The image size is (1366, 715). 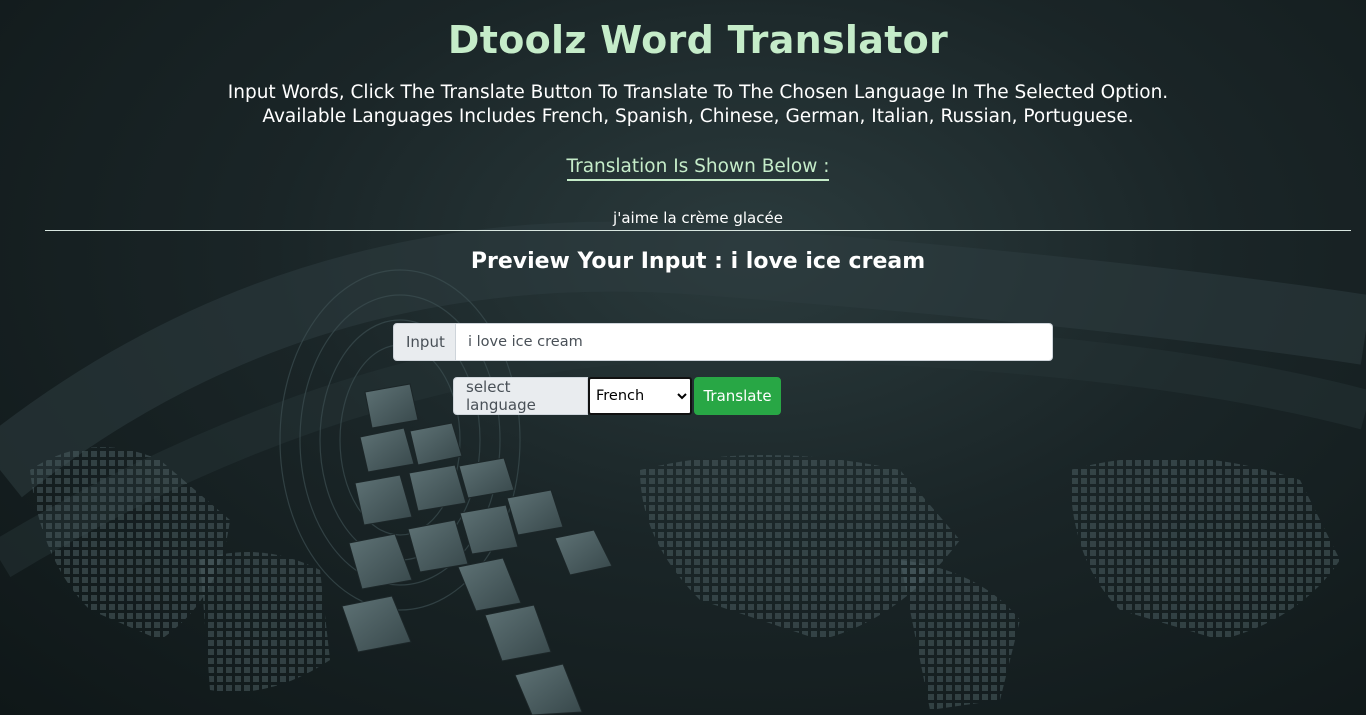 I want to click on language-select: French, so click(x=640, y=396).